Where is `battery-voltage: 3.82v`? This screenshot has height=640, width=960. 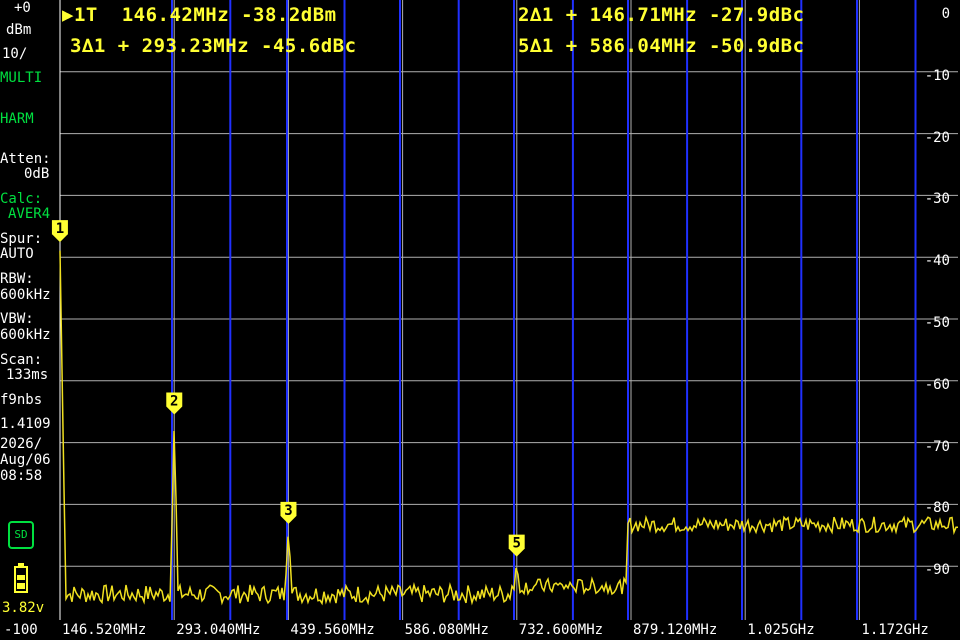
battery-voltage: 3.82v is located at coordinates (23, 608).